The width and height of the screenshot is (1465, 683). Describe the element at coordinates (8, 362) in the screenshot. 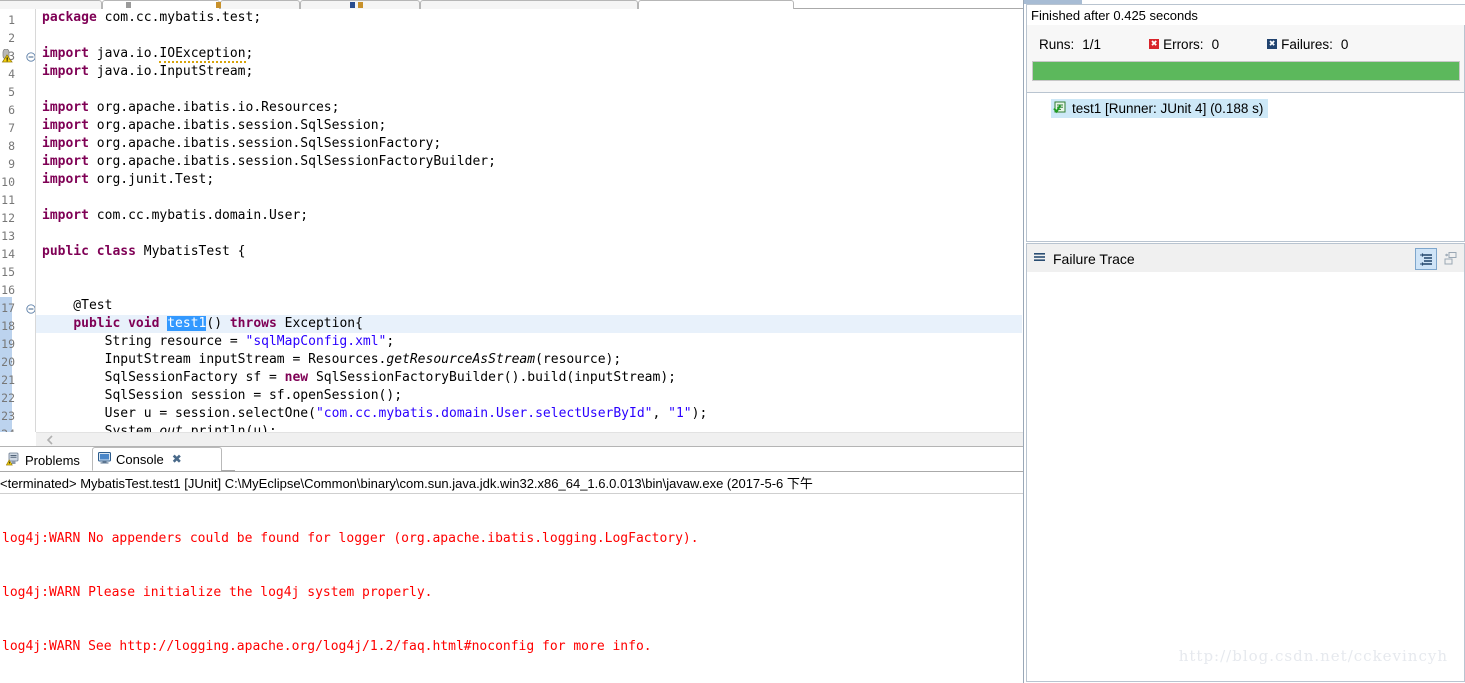

I see `line-number: 20` at that location.